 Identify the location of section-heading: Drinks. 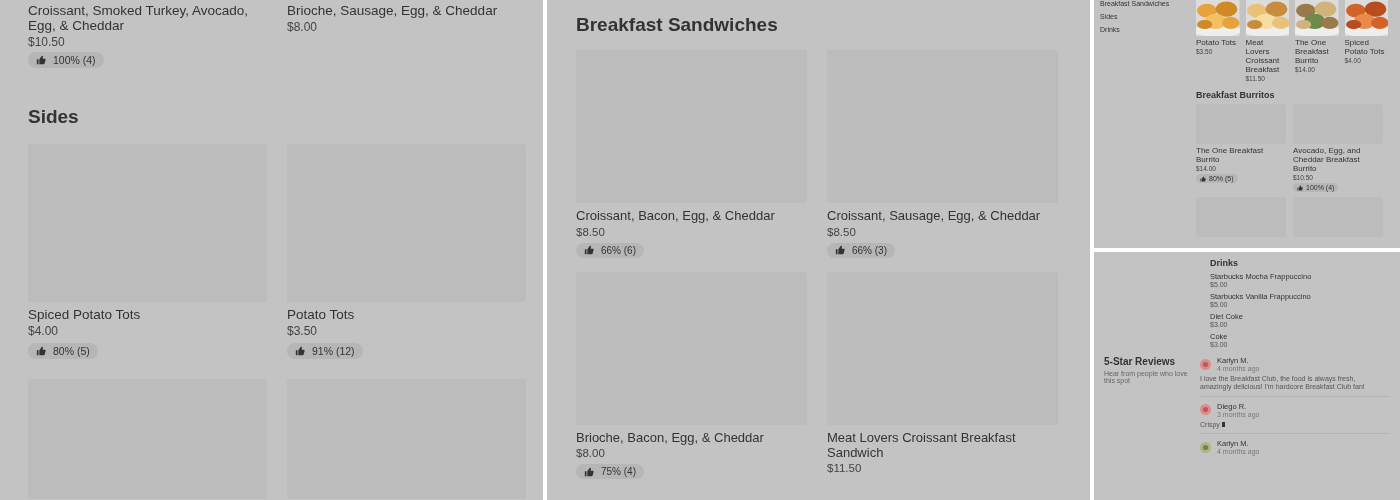
(1224, 263).